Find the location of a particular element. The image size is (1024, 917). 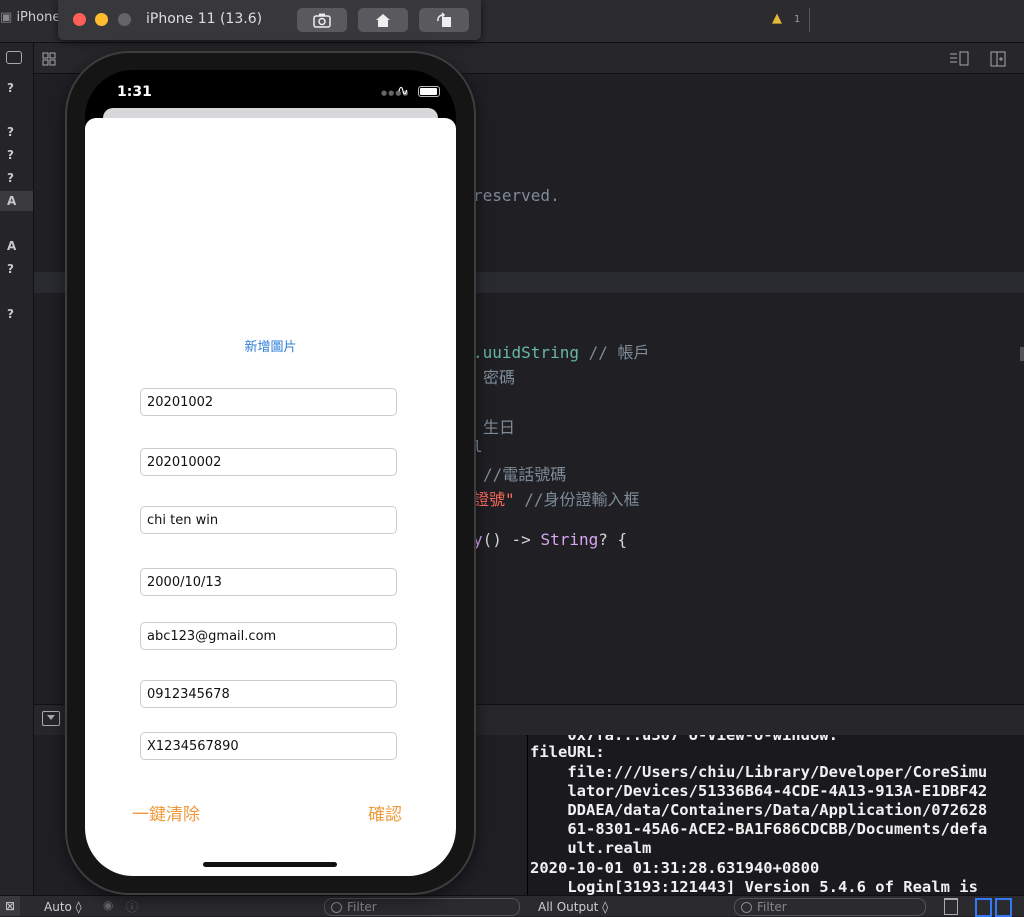

code-birthday-comment: 生日 is located at coordinates (499, 427).